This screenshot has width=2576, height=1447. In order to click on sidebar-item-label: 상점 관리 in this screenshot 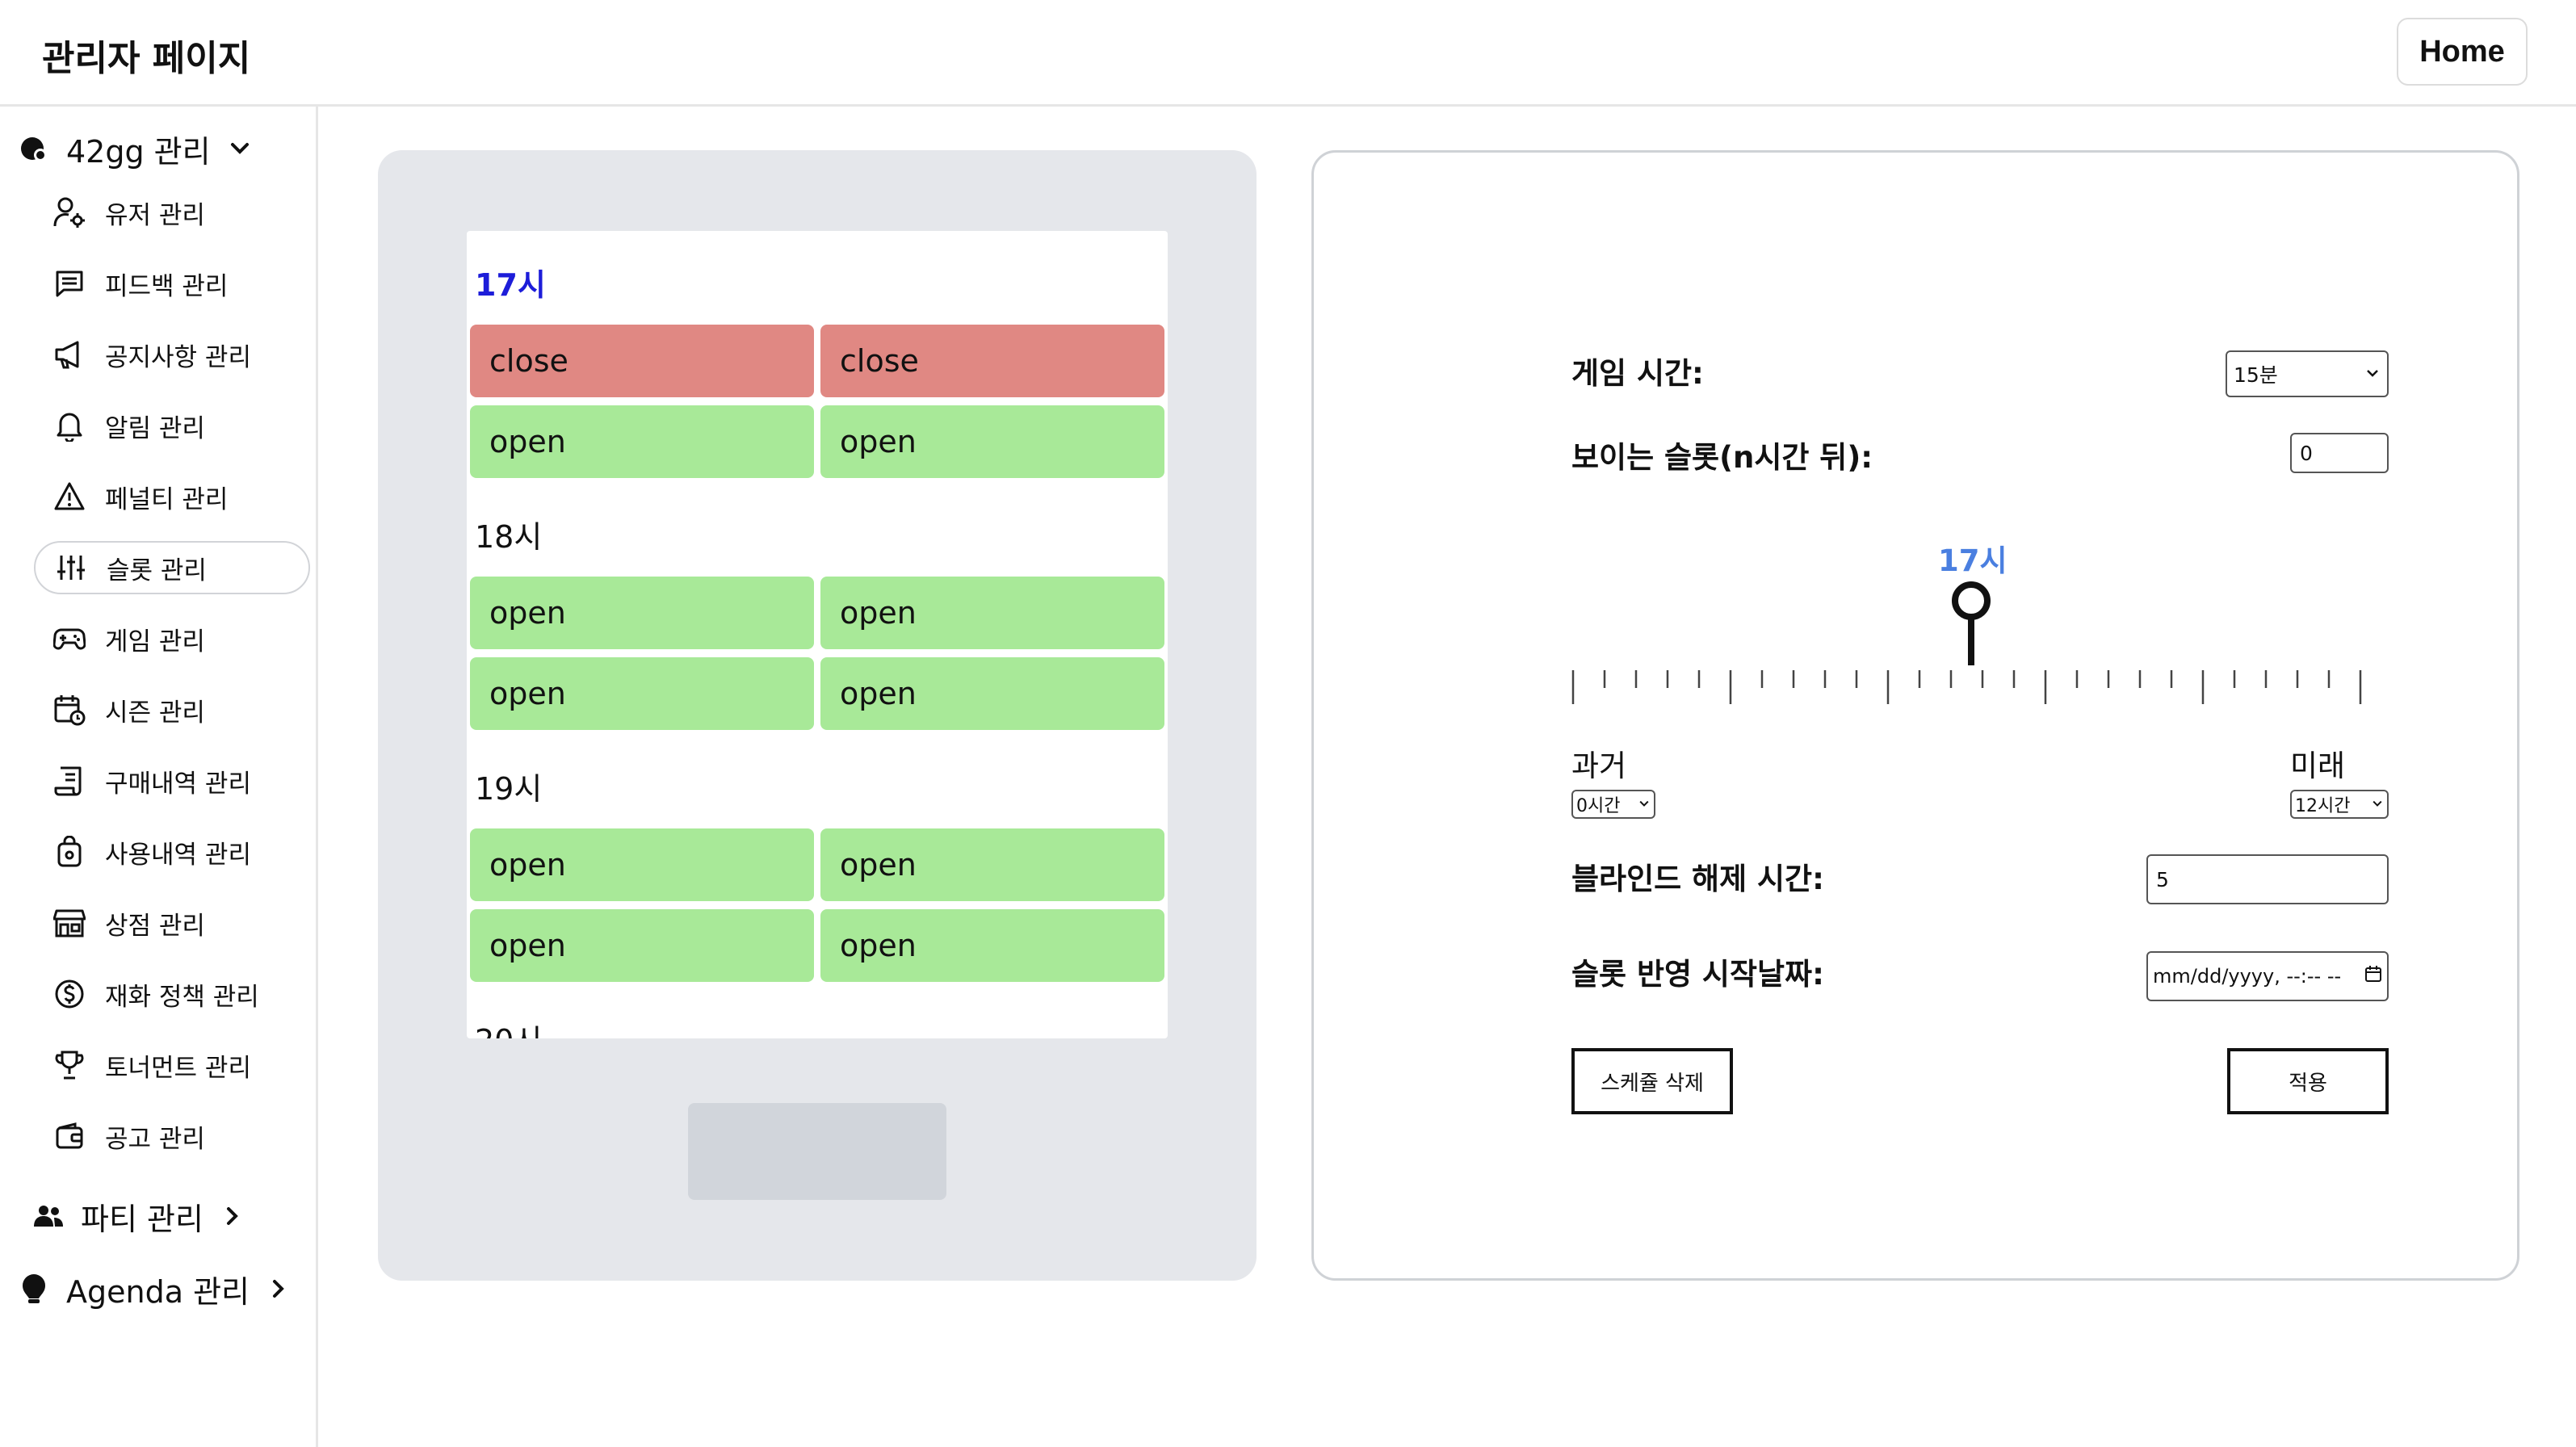, I will do `click(155, 926)`.